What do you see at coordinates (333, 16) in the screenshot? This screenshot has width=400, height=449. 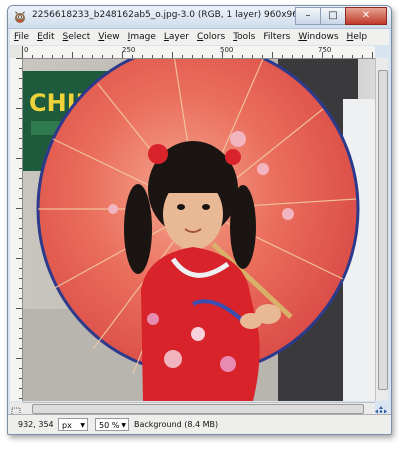 I see `maximize-button: □` at bounding box center [333, 16].